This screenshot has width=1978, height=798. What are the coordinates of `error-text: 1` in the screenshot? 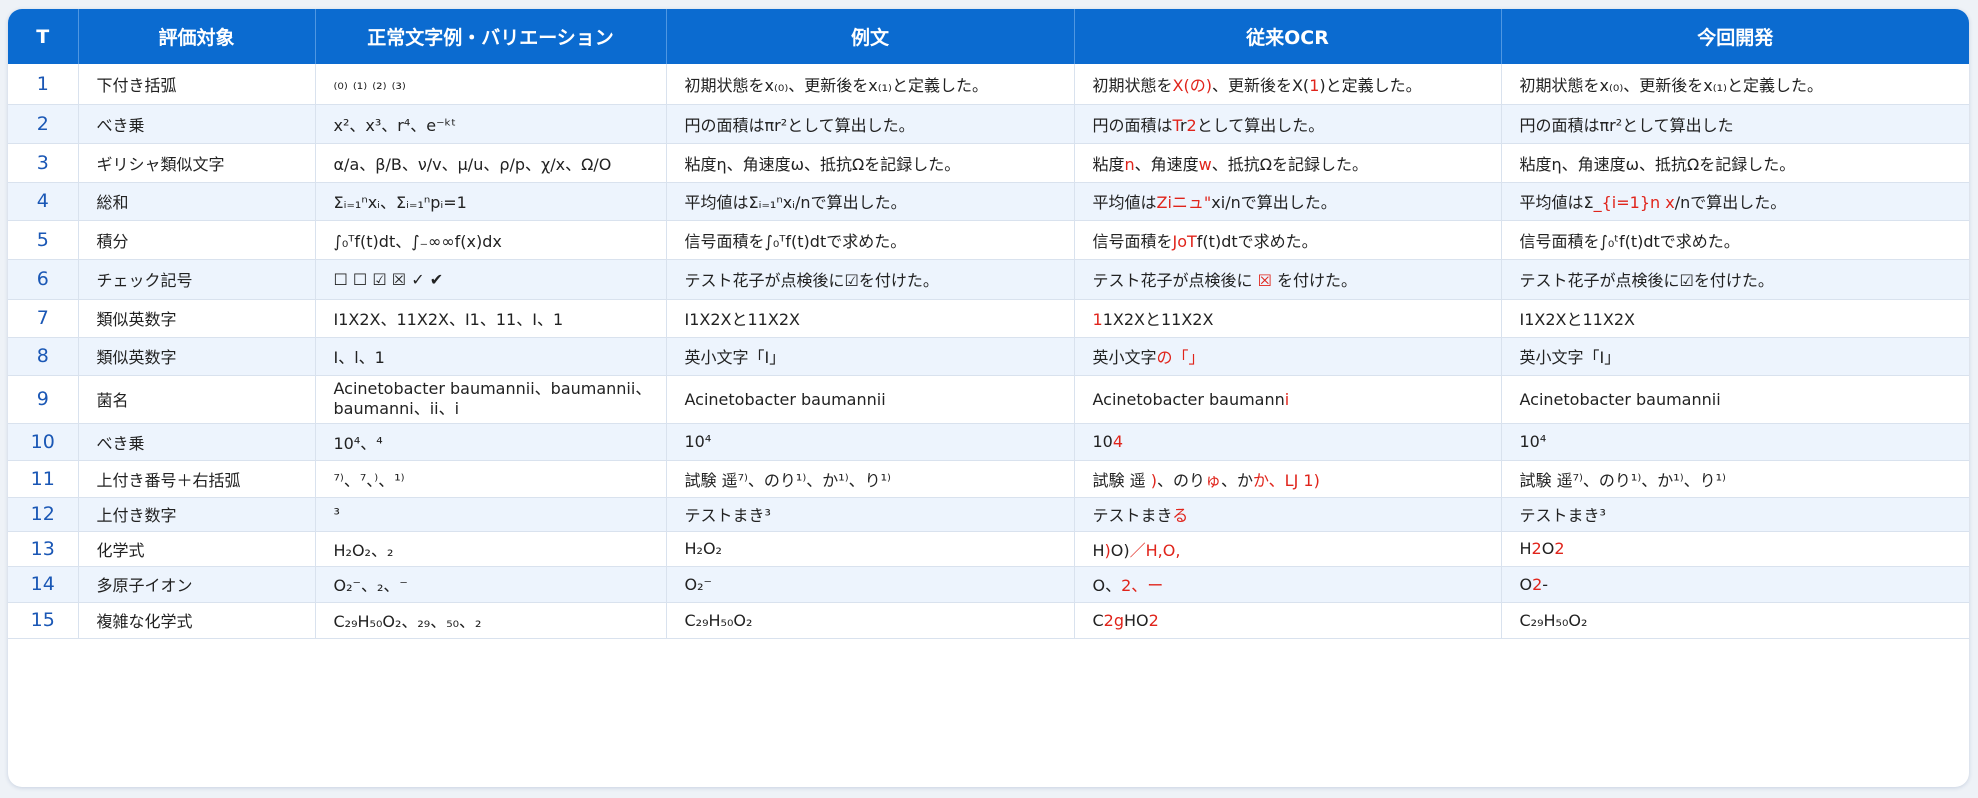 It's located at (1097, 319).